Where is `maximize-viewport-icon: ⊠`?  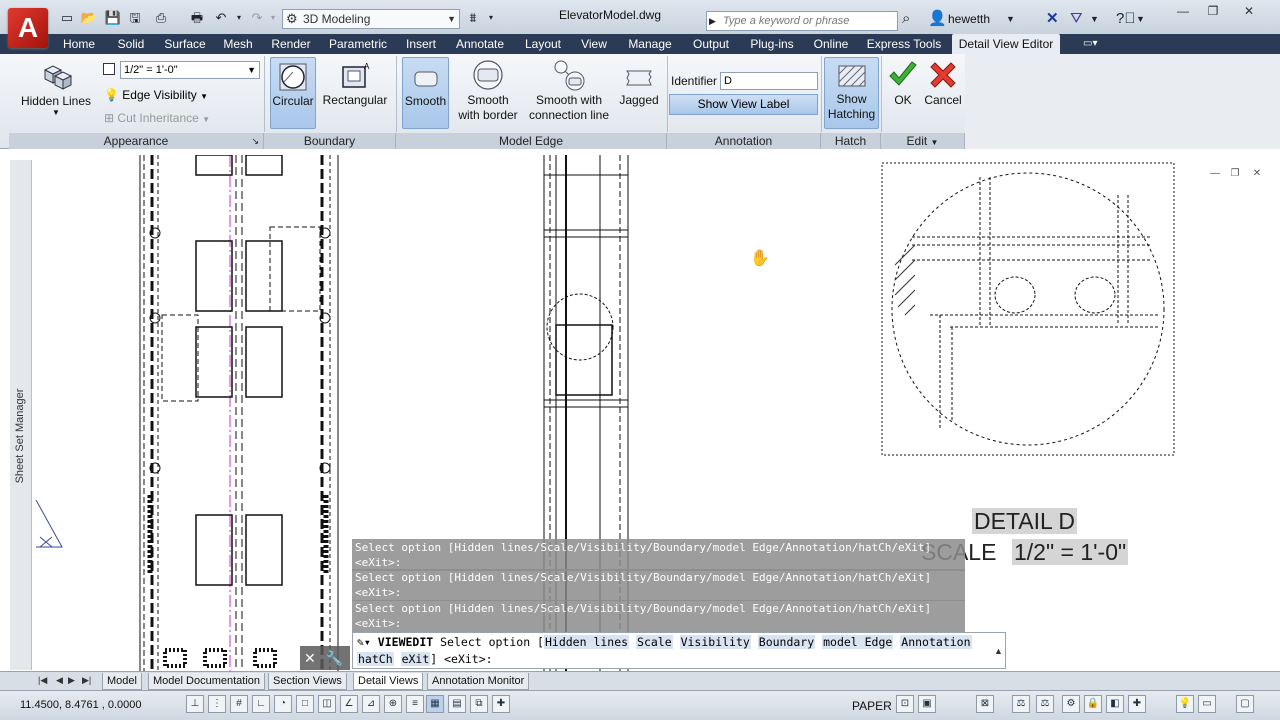
maximize-viewport-icon: ⊠ is located at coordinates (985, 704).